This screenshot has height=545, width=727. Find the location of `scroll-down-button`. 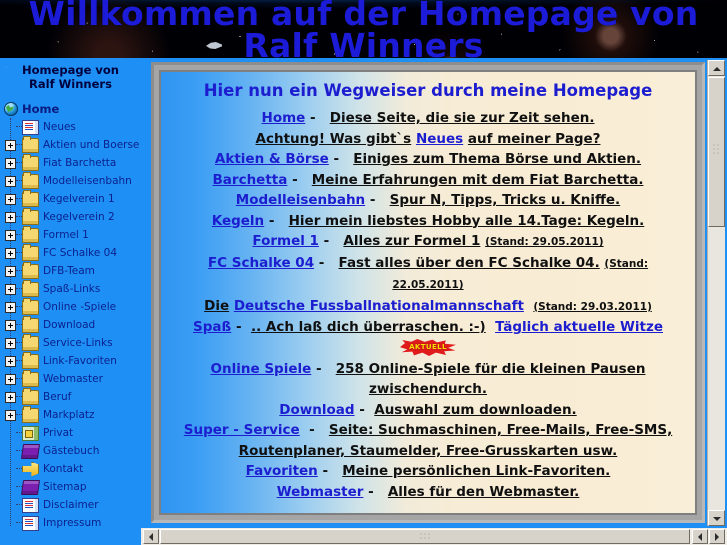

scroll-down-button is located at coordinates (716, 518).